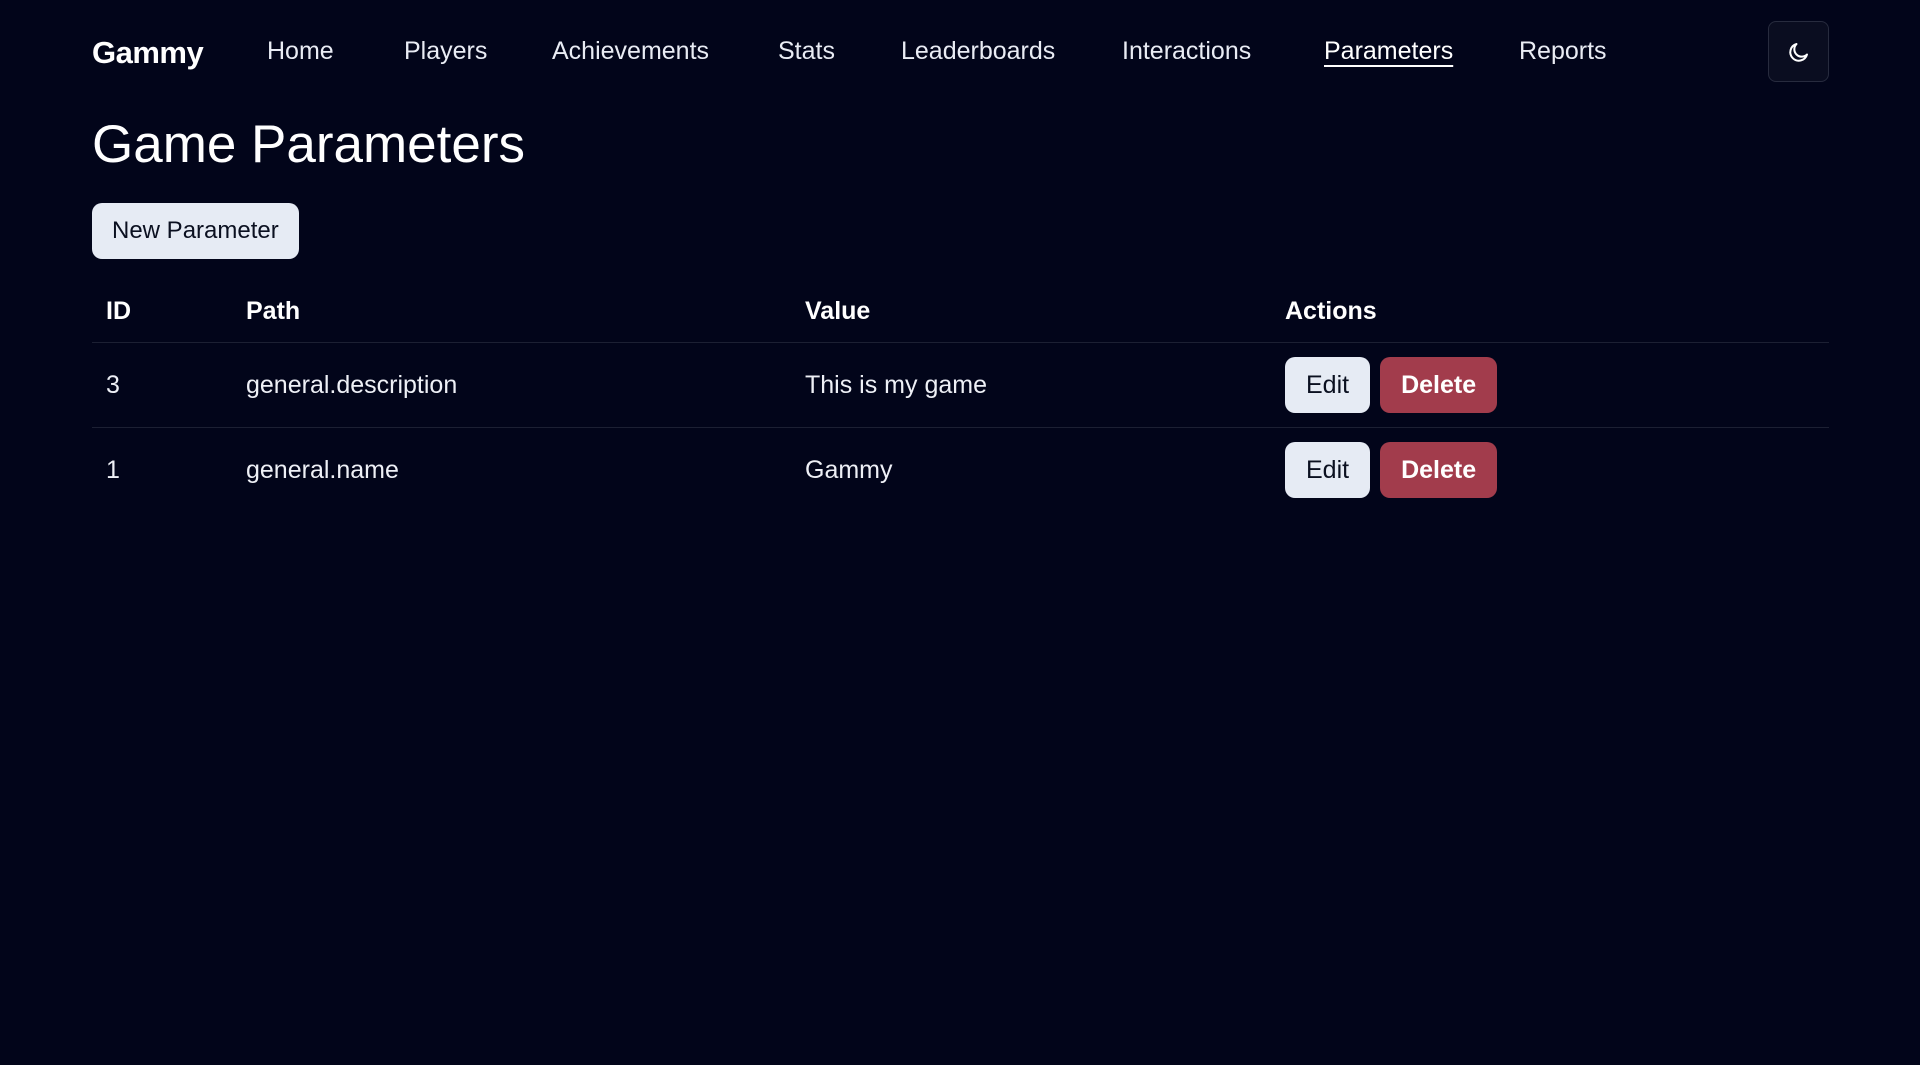 The image size is (1920, 1065). I want to click on table-header-row: ID Path Value Actions, so click(960, 311).